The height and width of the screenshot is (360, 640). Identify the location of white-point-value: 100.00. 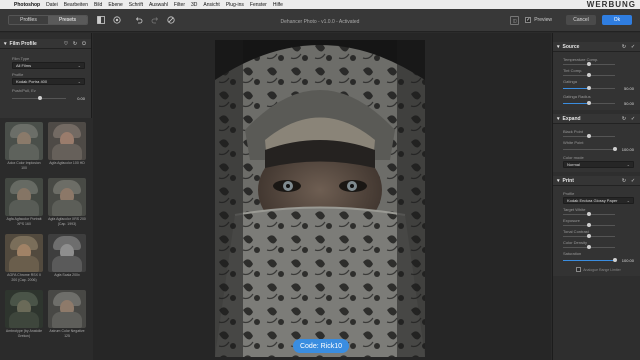
(626, 149).